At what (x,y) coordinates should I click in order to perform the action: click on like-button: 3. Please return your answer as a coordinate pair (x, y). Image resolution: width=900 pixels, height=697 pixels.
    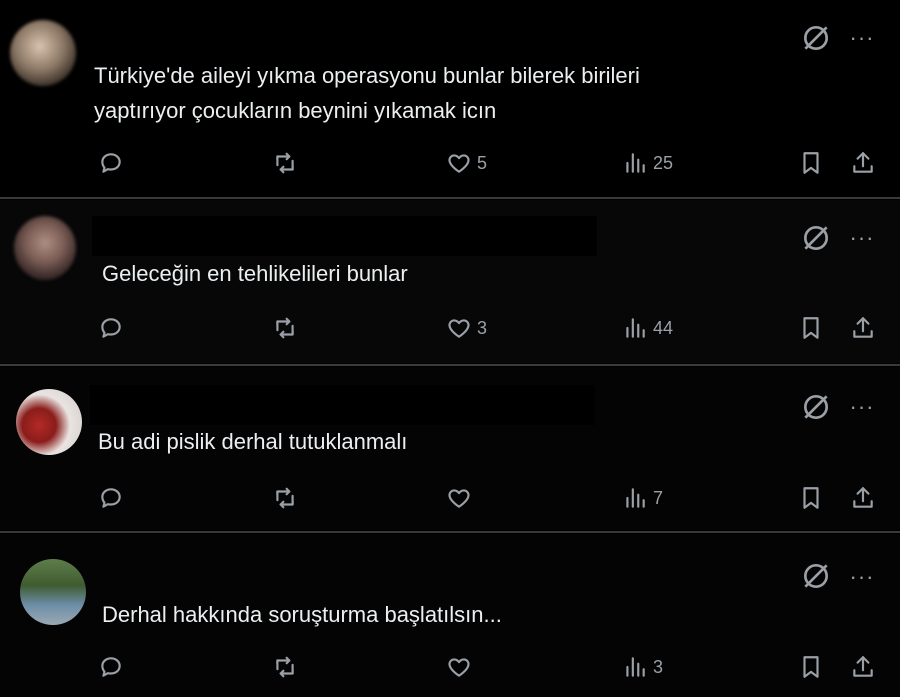
    Looking at the image, I should click on (466, 328).